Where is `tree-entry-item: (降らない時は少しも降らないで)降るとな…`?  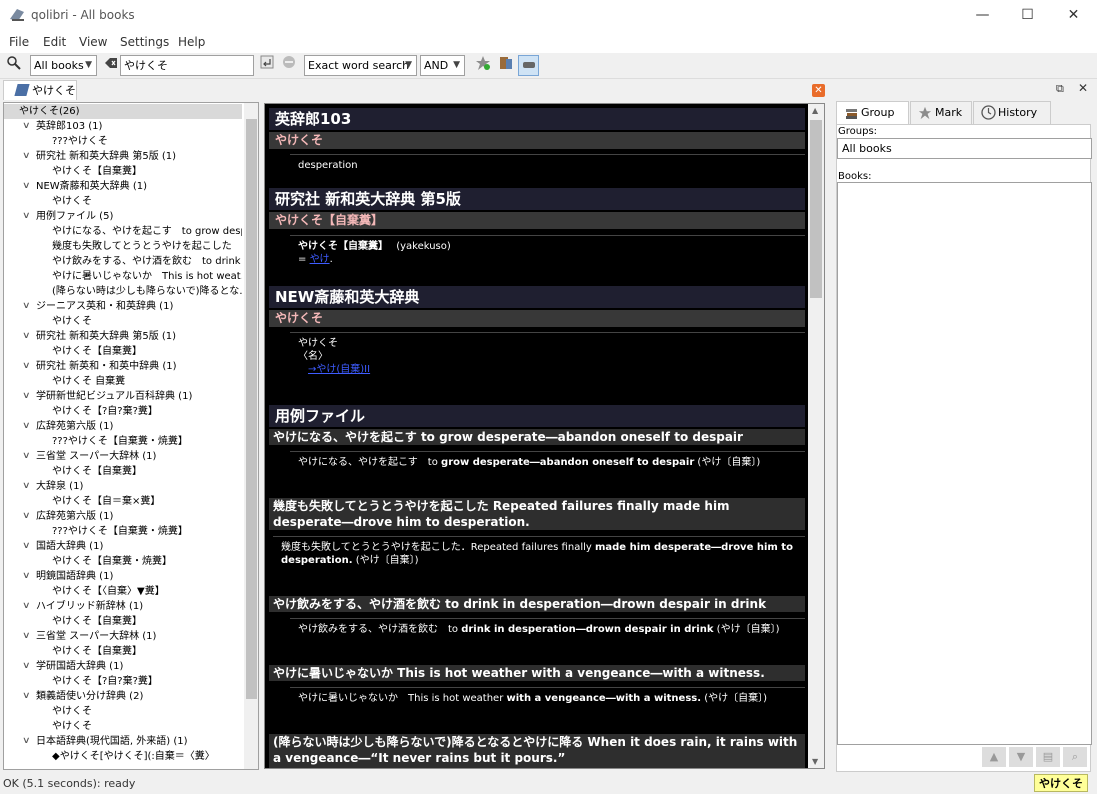 tree-entry-item: (降らない時は少しも降らないで)降るとな… is located at coordinates (123, 291).